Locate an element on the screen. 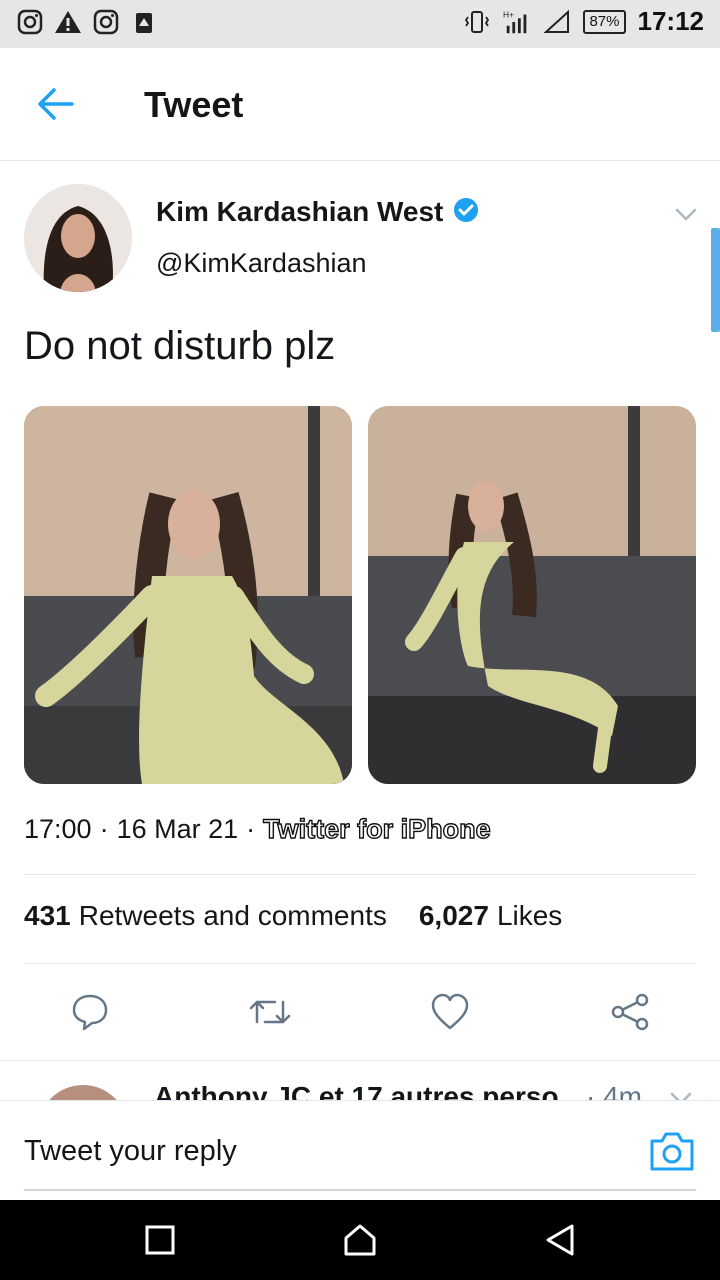  home-icon is located at coordinates (360, 1240).